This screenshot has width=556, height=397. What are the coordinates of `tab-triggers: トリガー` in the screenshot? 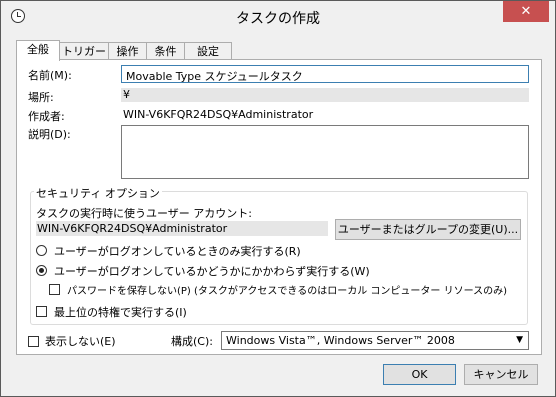 It's located at (84, 50).